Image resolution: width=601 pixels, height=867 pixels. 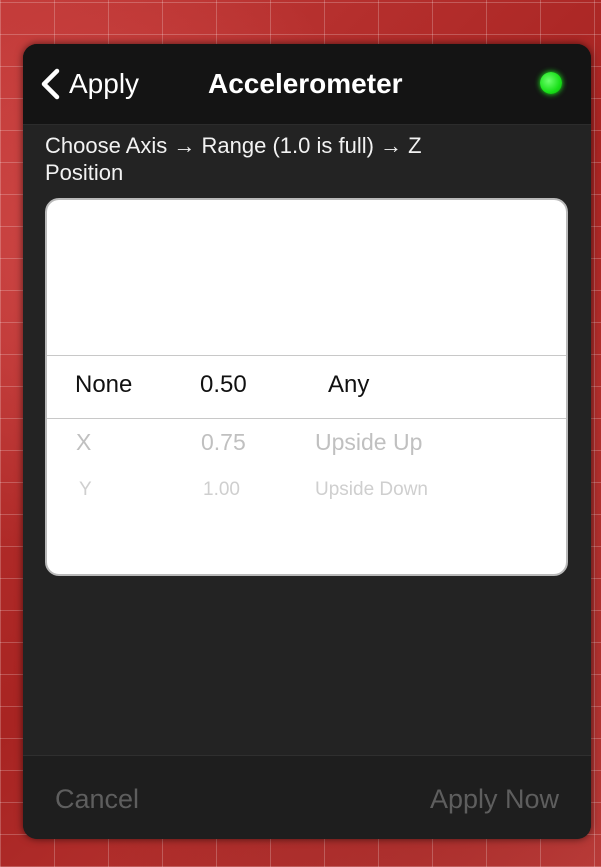 What do you see at coordinates (307, 797) in the screenshot?
I see `dialog-footer: Cancel Apply Now` at bounding box center [307, 797].